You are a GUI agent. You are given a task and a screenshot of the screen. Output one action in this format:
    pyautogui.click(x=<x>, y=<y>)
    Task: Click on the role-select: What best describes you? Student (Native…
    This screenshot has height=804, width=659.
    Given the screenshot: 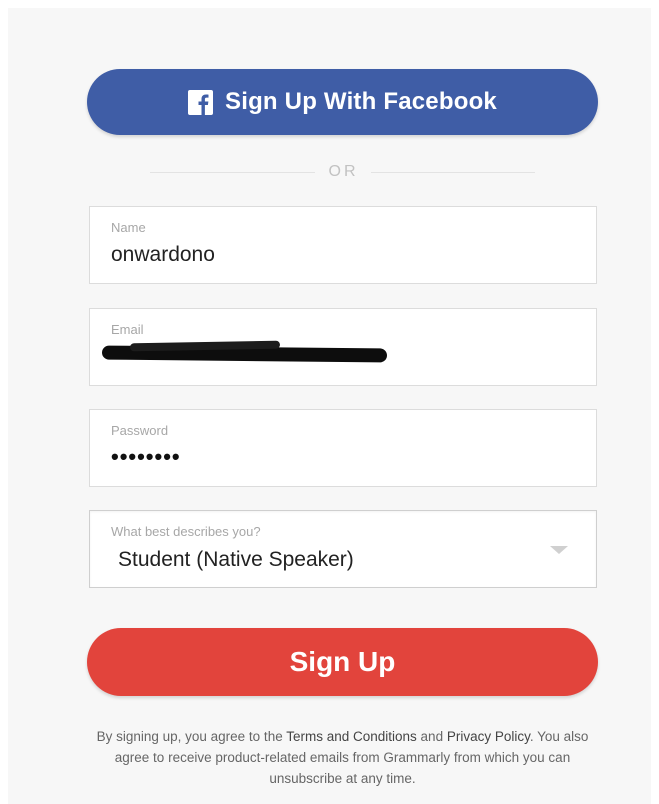 What is the action you would take?
    pyautogui.click(x=343, y=549)
    